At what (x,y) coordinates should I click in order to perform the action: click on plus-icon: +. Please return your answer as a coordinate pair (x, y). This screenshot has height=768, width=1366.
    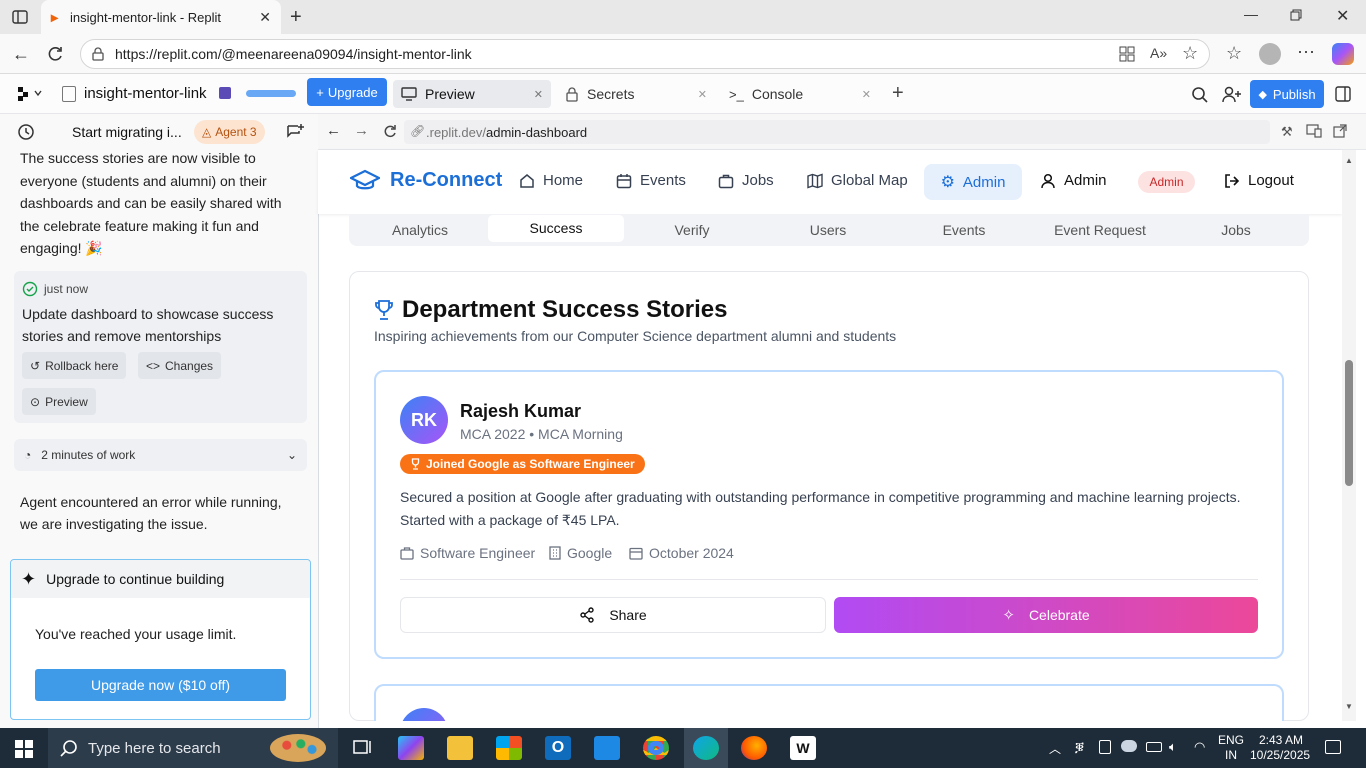
    Looking at the image, I should click on (320, 92).